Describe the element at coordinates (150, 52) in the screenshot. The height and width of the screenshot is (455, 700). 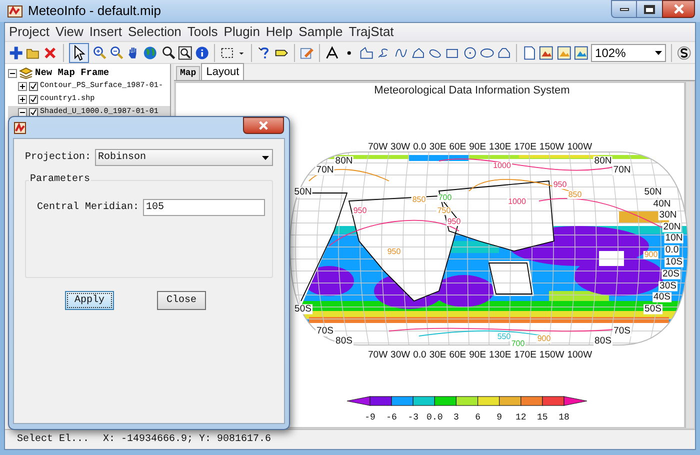
I see `globe-icon` at that location.